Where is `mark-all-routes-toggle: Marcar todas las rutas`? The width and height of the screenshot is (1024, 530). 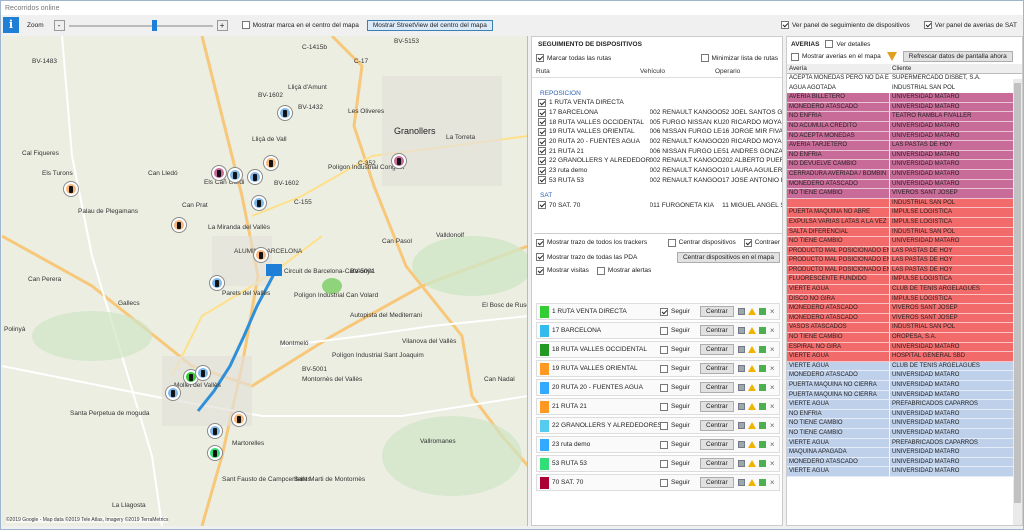
mark-all-routes-toggle: Marcar todas las rutas is located at coordinates (573, 58).